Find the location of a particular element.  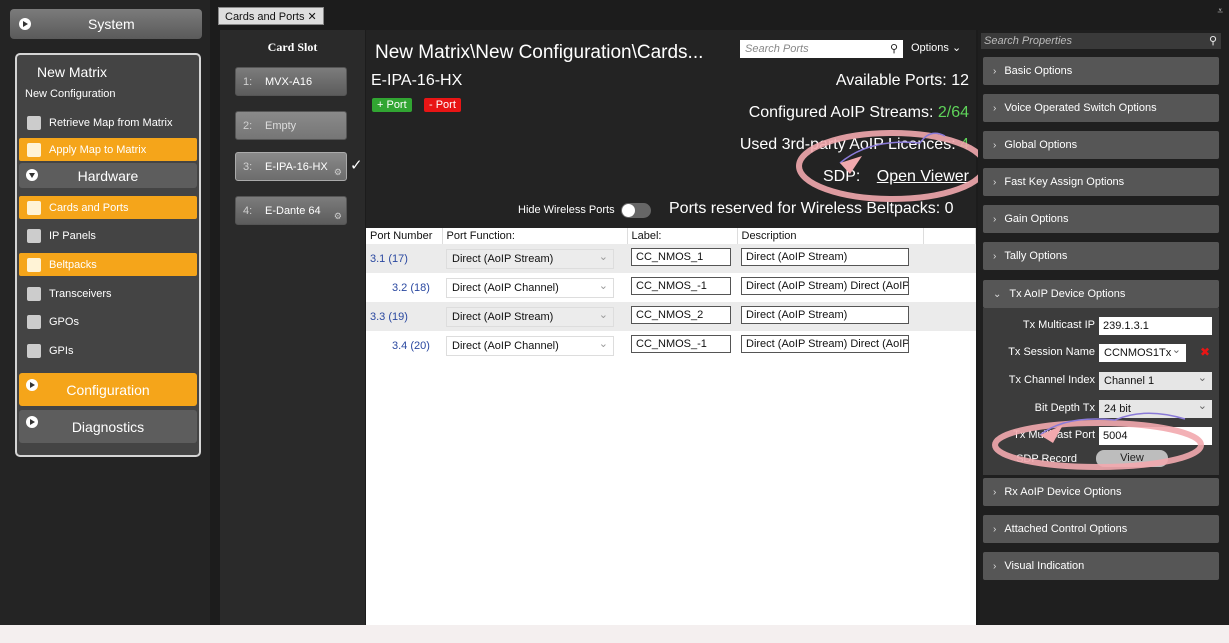

column-header: Port Function: is located at coordinates (535, 236).